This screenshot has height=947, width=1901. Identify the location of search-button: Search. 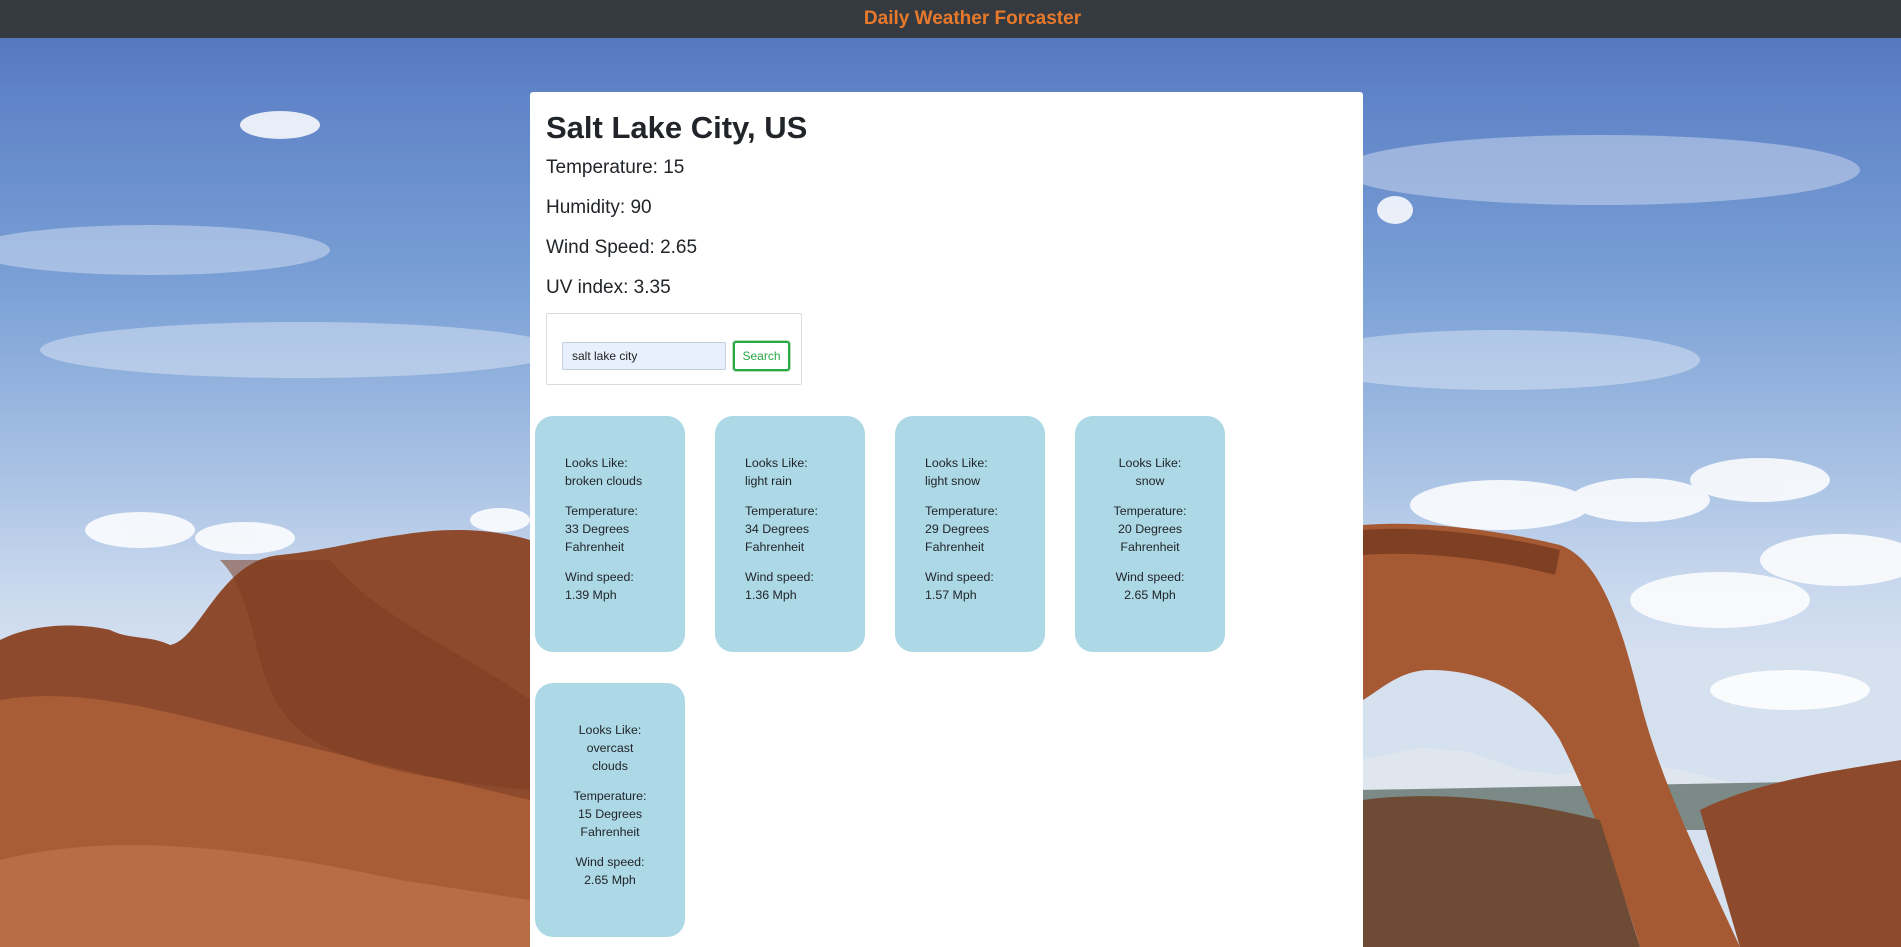
(761, 356).